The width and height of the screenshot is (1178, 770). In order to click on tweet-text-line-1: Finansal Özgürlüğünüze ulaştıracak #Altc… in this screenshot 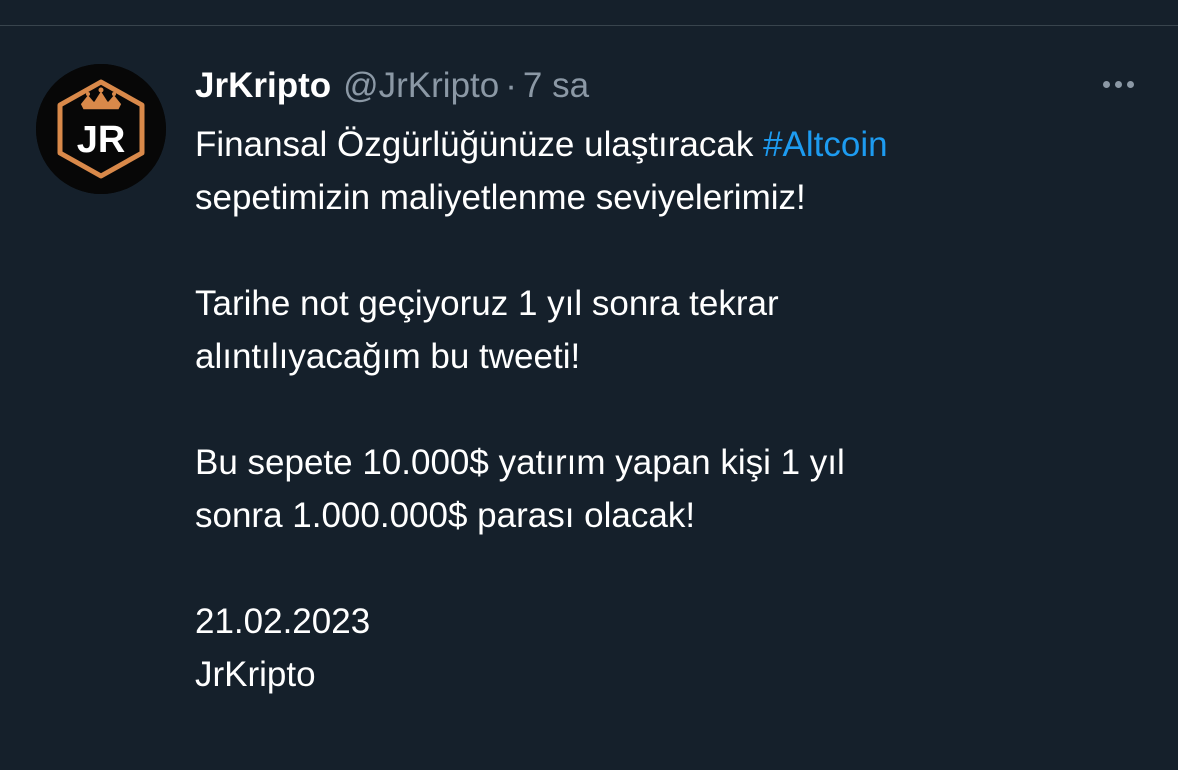, I will do `click(660, 144)`.